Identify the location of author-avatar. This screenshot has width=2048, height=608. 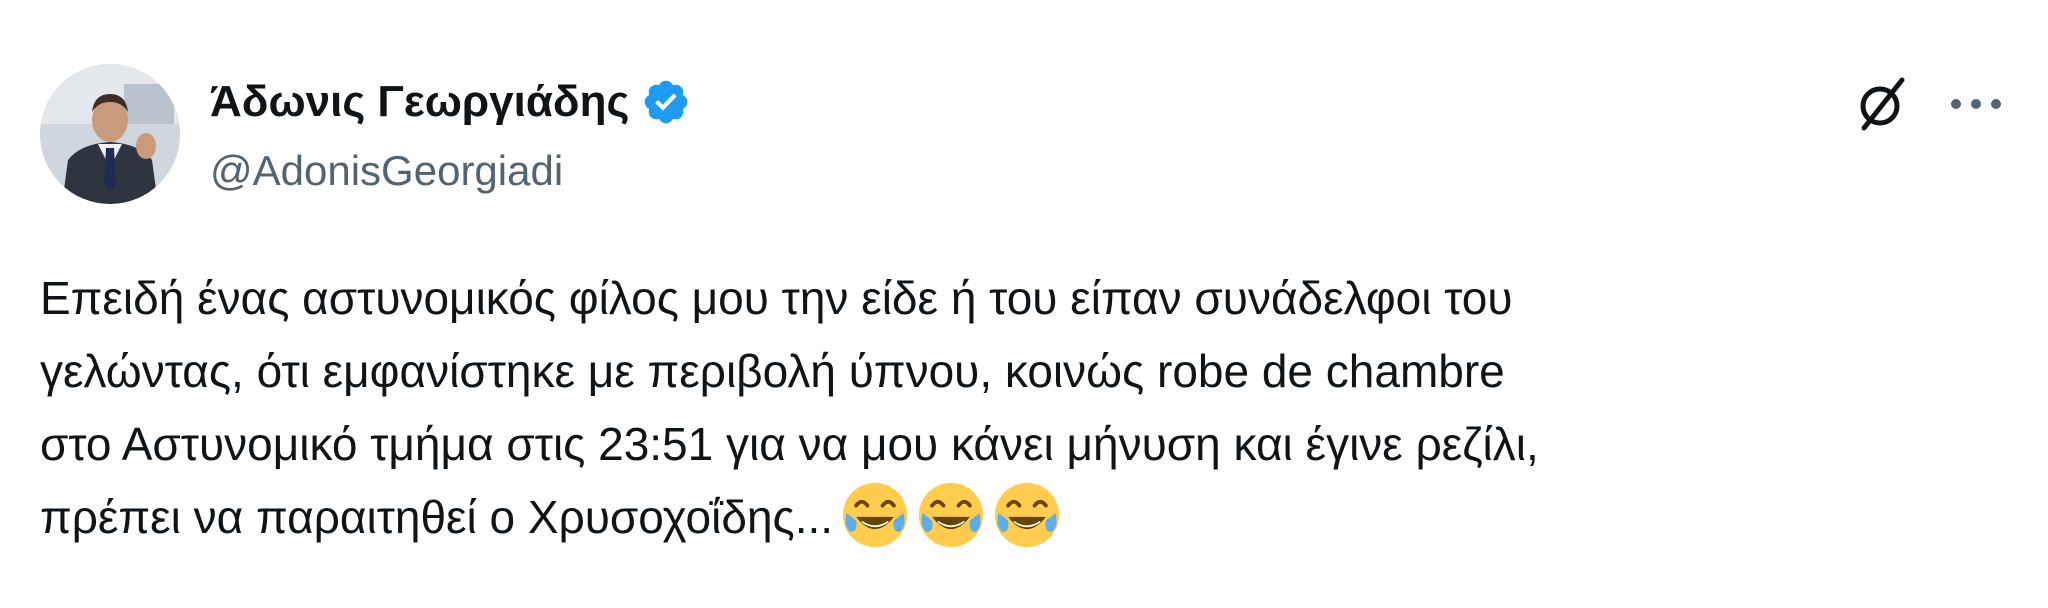
(110, 134).